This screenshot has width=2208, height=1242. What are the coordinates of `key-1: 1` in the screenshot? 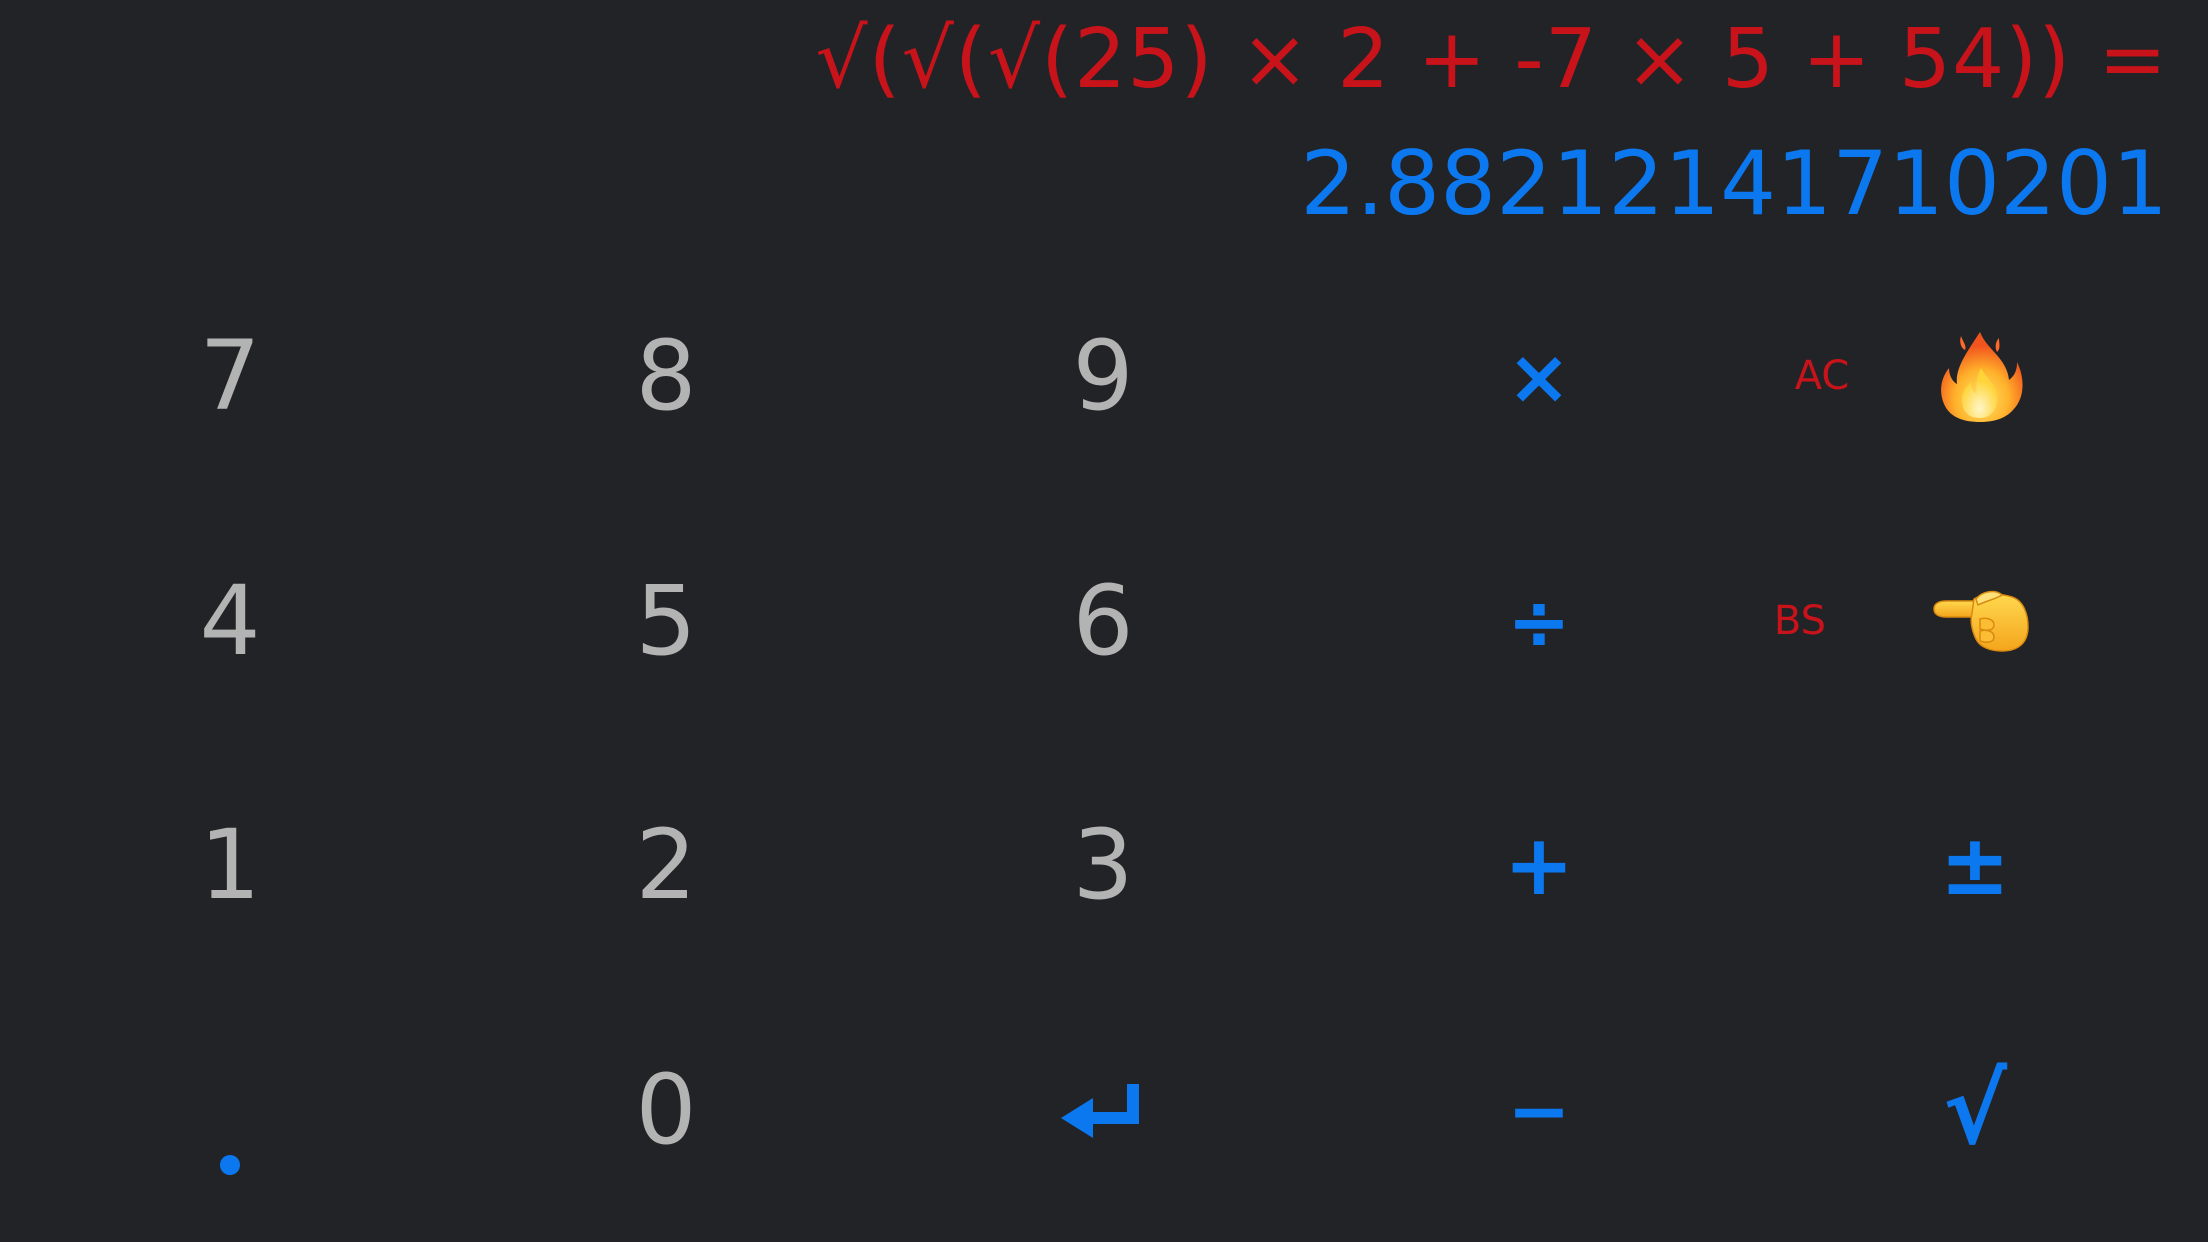 It's located at (230, 865).